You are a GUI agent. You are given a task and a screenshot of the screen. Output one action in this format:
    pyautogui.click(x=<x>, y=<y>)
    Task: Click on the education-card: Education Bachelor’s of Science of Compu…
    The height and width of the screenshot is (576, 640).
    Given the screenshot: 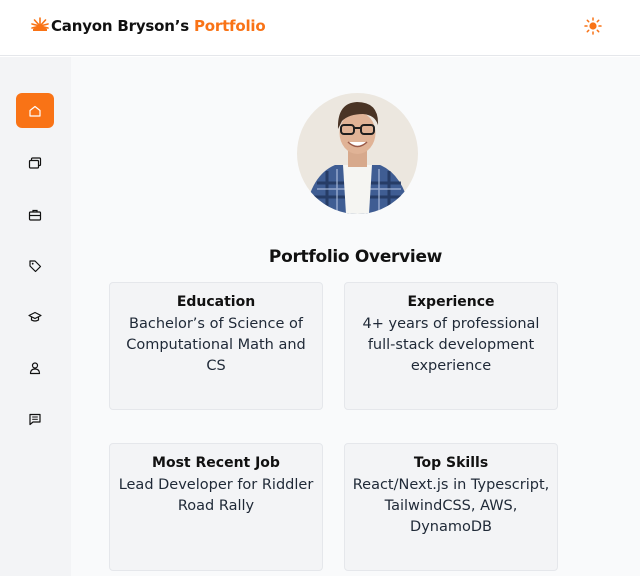 What is the action you would take?
    pyautogui.click(x=216, y=346)
    